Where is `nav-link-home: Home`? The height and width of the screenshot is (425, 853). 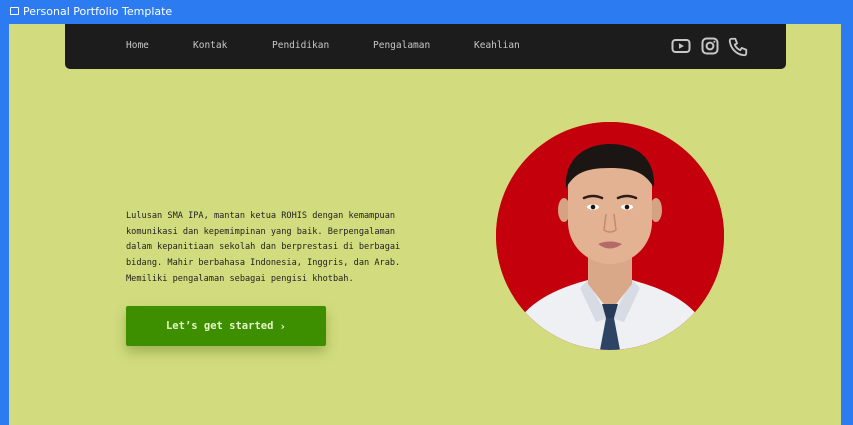
nav-link-home: Home is located at coordinates (137, 45).